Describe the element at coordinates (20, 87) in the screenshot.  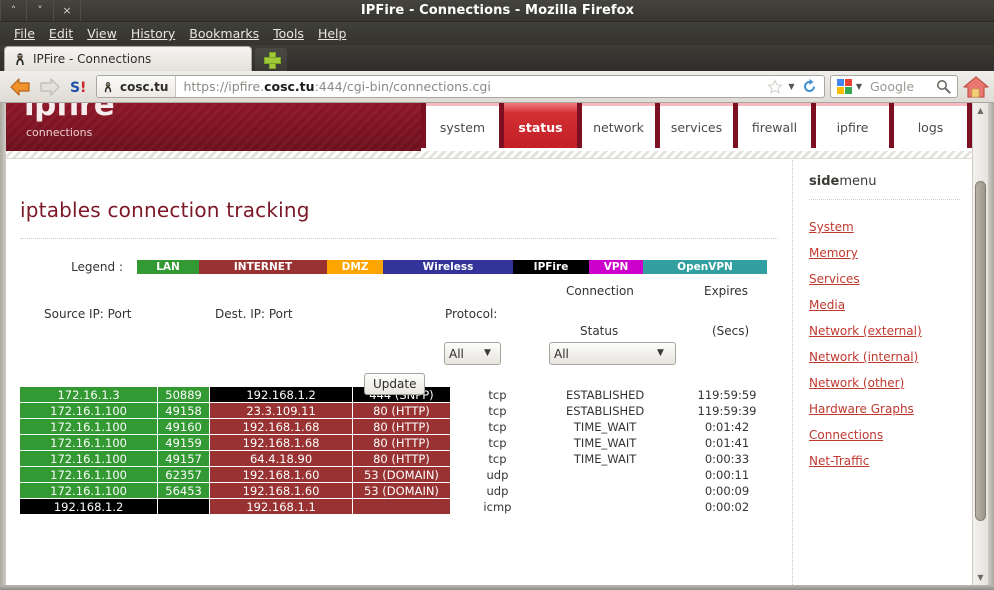
I see `back-button` at that location.